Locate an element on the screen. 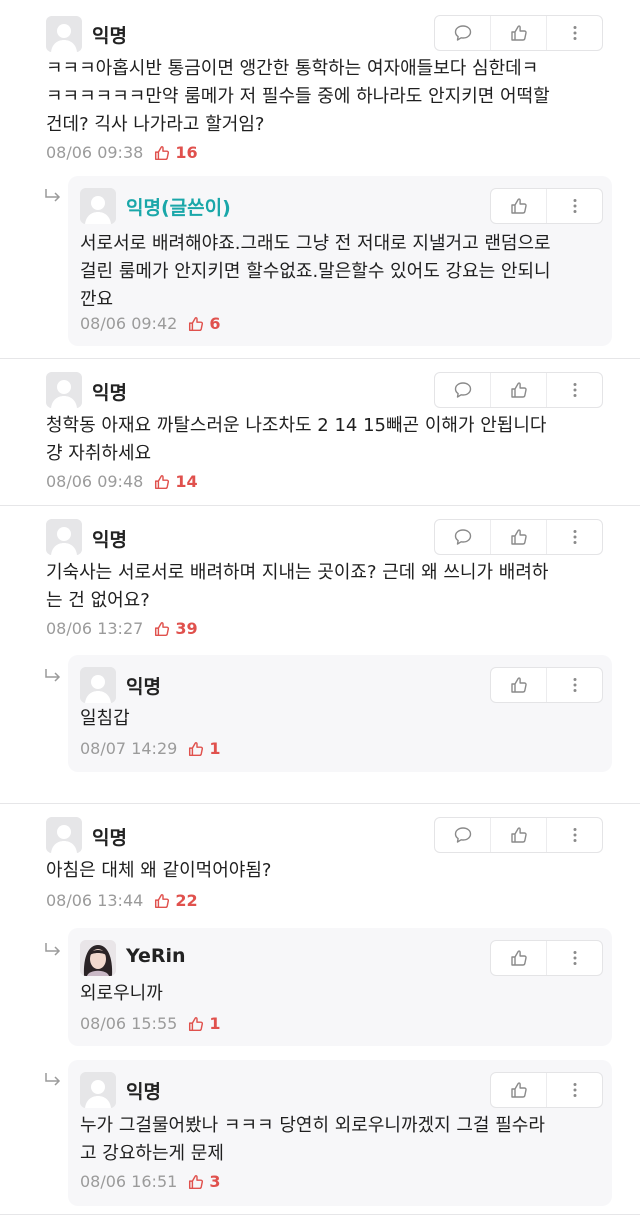  reply-meta: 08/06 16:51 3 is located at coordinates (150, 1181).